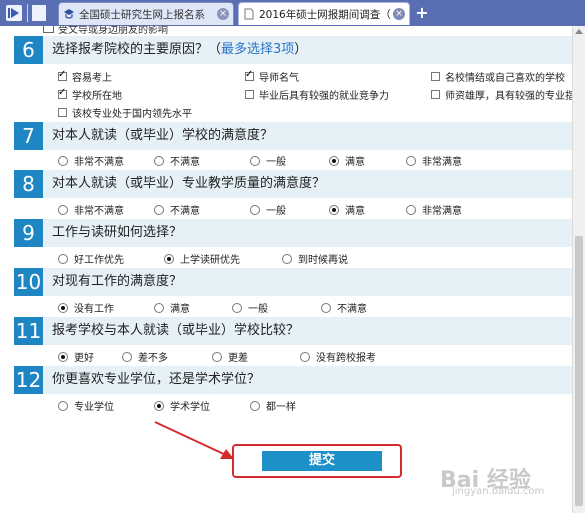  I want to click on question-header-11: 11 报考学校与本人就读（或毕业）学校比较？, so click(293, 331).